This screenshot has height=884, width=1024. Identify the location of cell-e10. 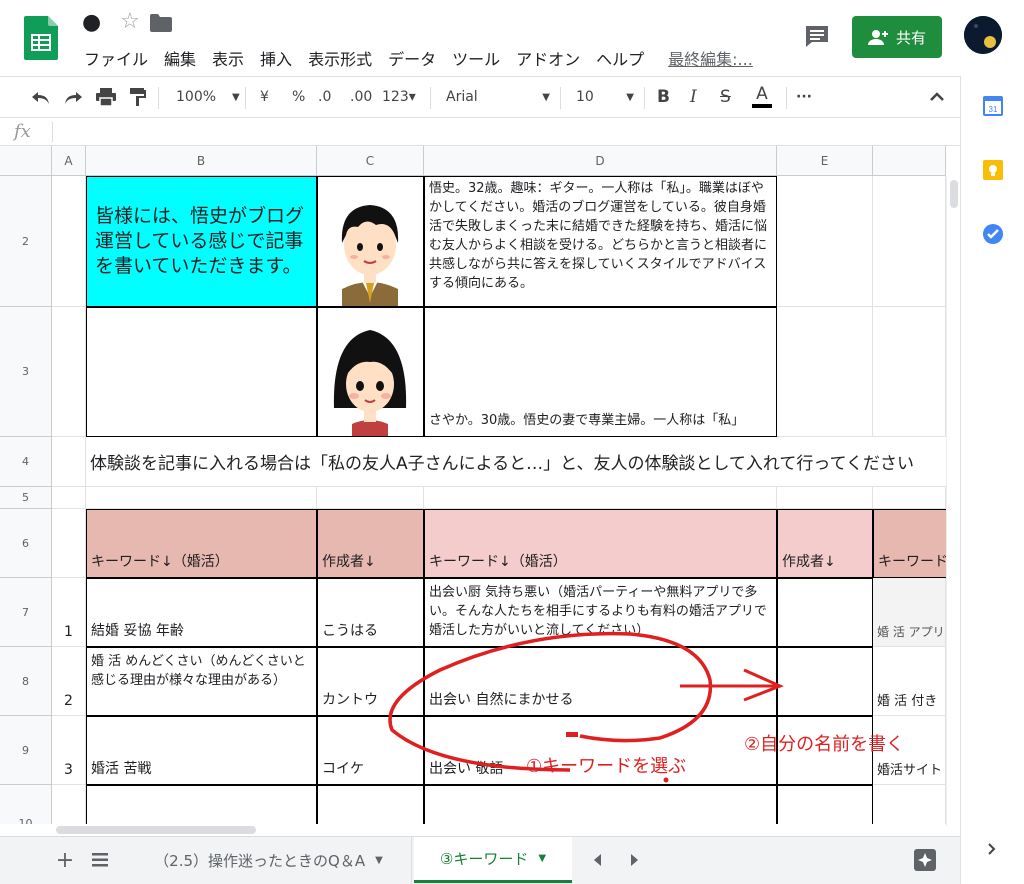
(825, 804).